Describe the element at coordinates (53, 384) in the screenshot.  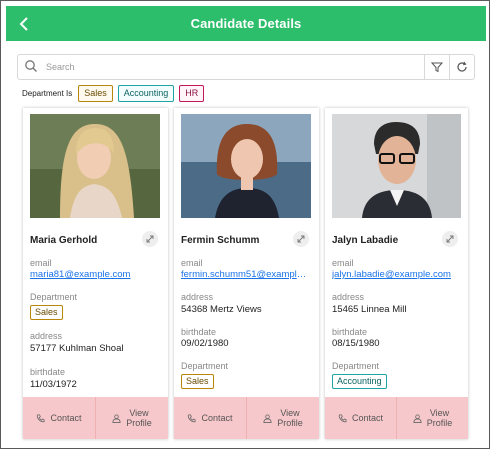
I see `birthdate-value: 11/03/1972` at that location.